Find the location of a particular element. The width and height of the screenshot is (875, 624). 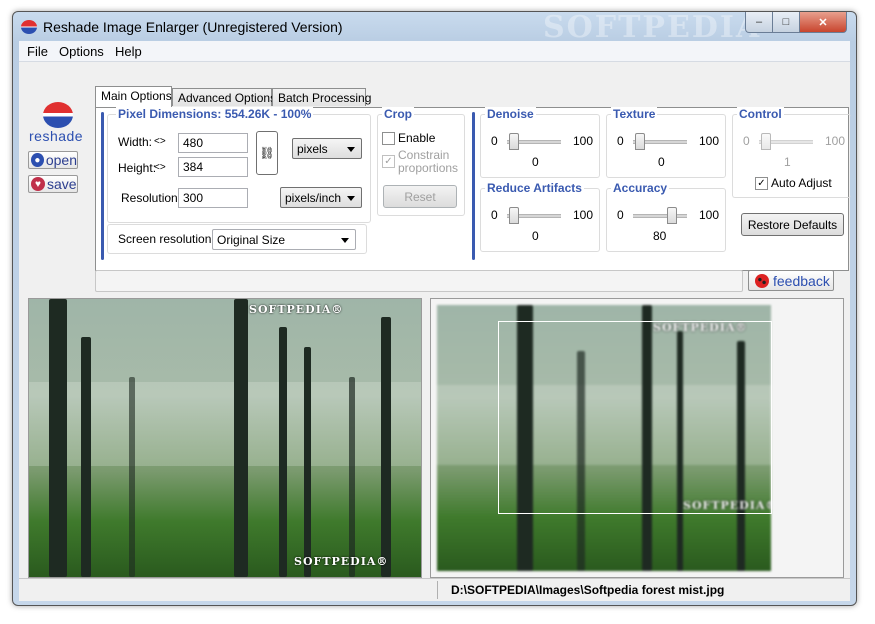

pixel-dimensions-title: Pixel Dimensions: 554.26K - 100% is located at coordinates (215, 114).